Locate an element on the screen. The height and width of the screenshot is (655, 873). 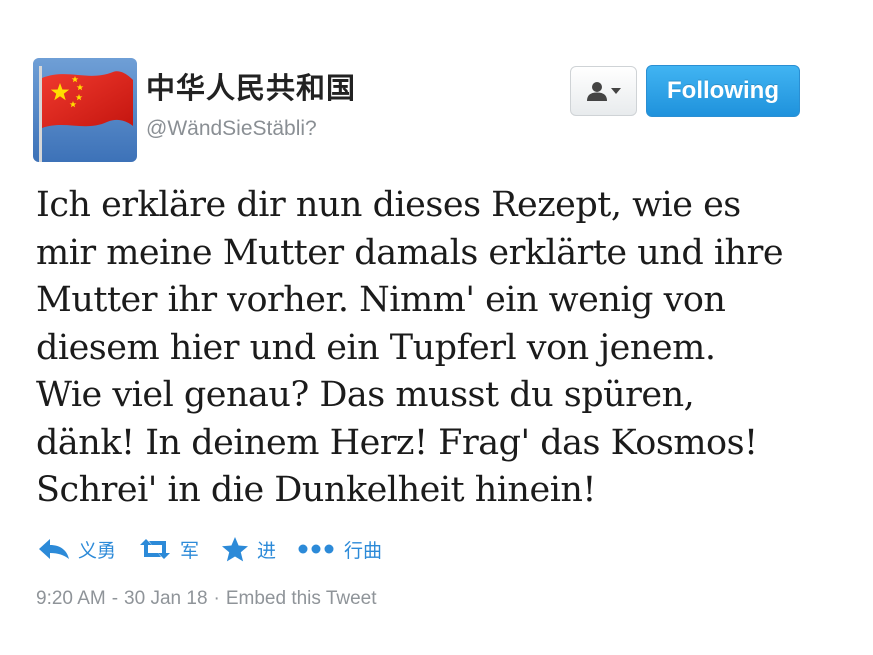
more-label: 行曲 is located at coordinates (363, 549).